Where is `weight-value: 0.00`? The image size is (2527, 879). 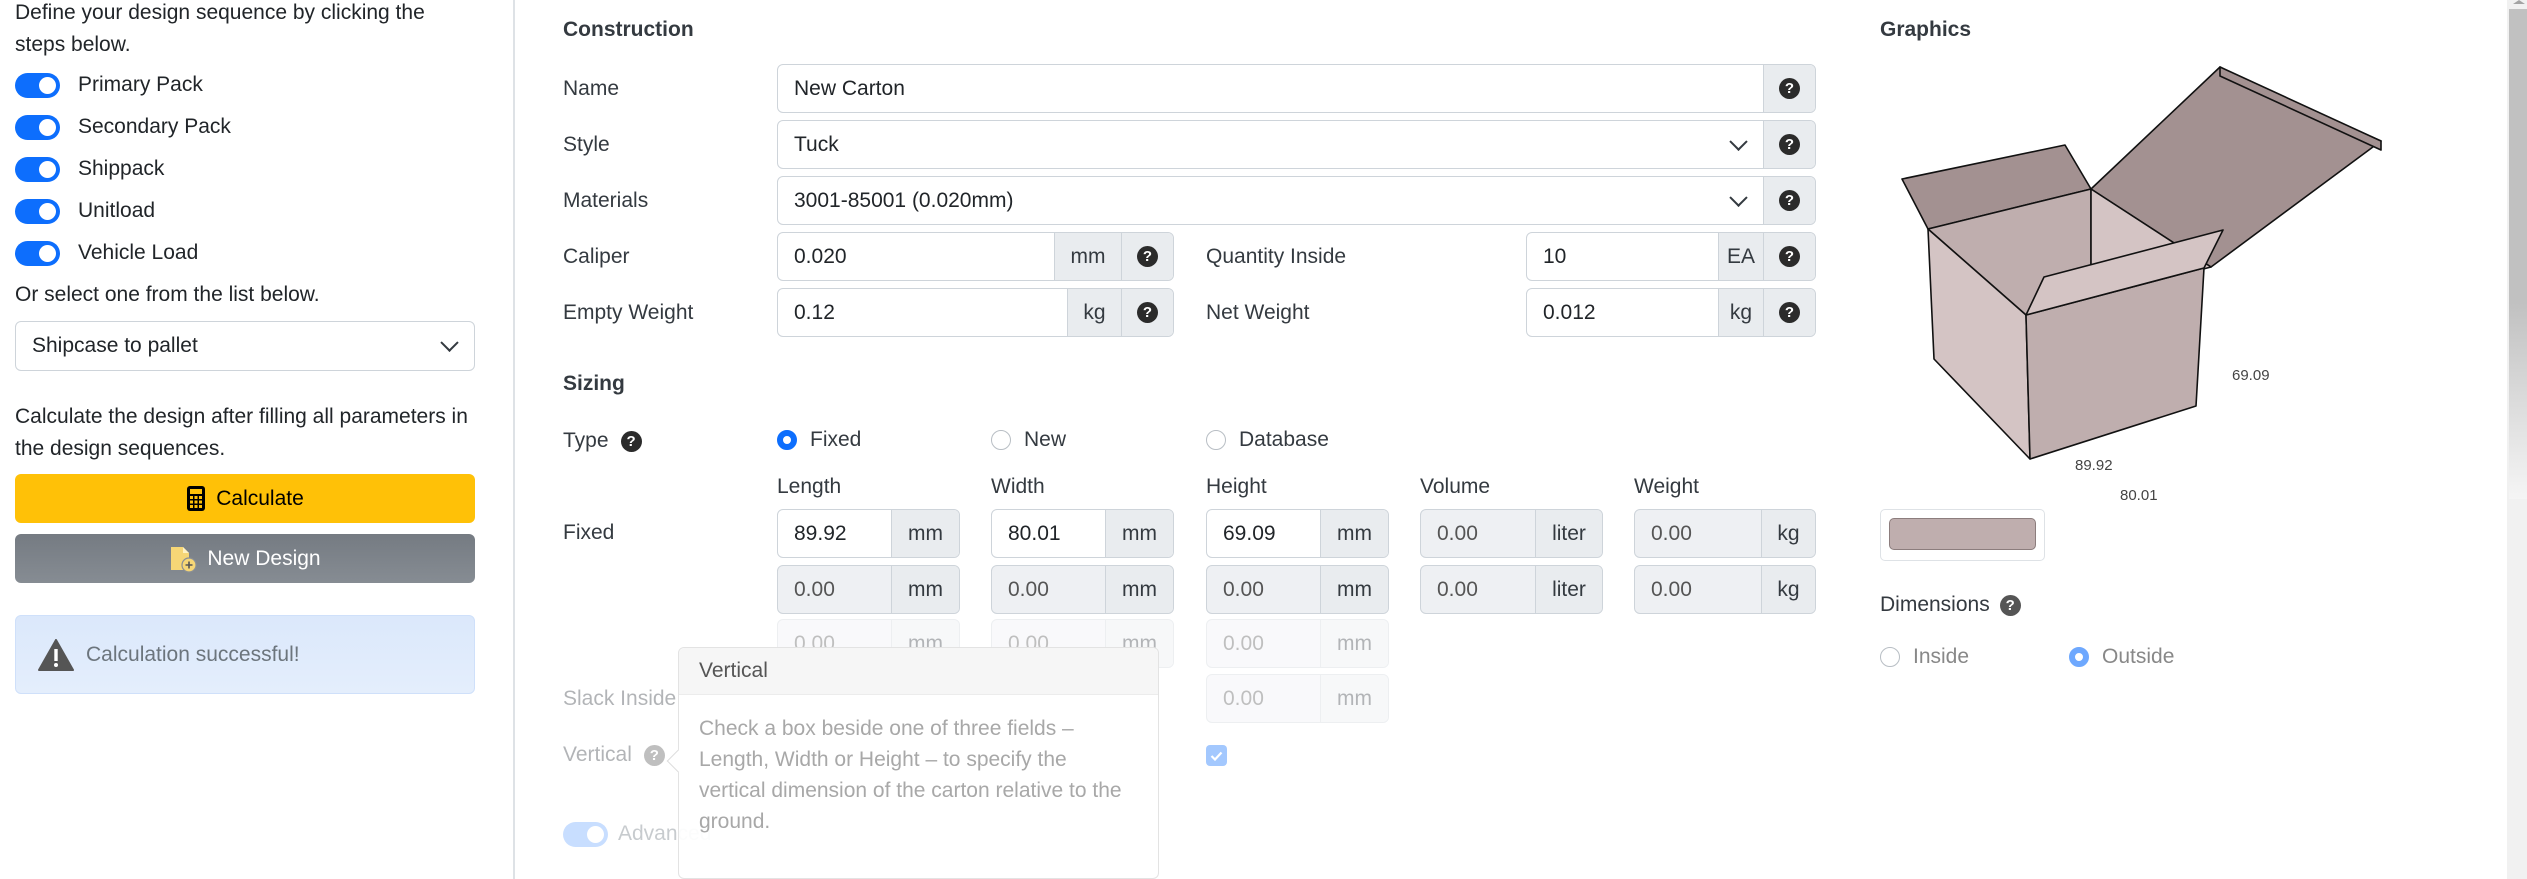
weight-value: 0.00 is located at coordinates (1671, 589).